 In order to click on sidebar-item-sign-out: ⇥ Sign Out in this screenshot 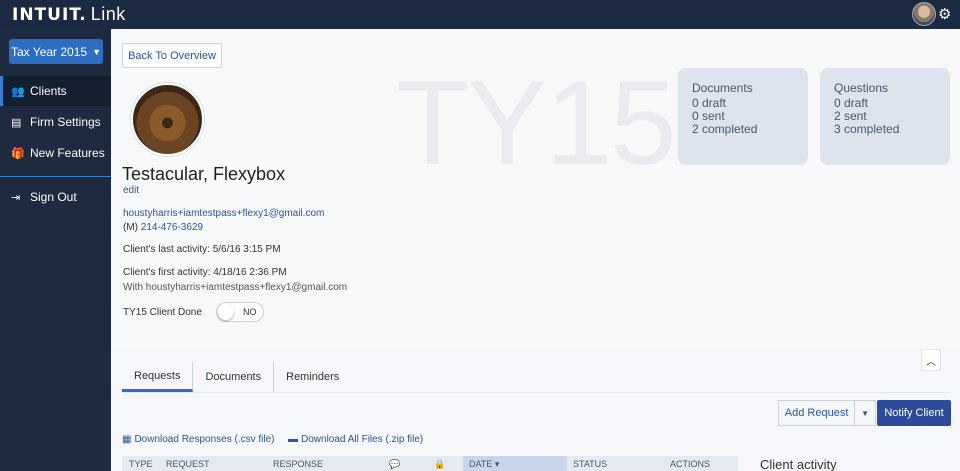, I will do `click(55, 197)`.